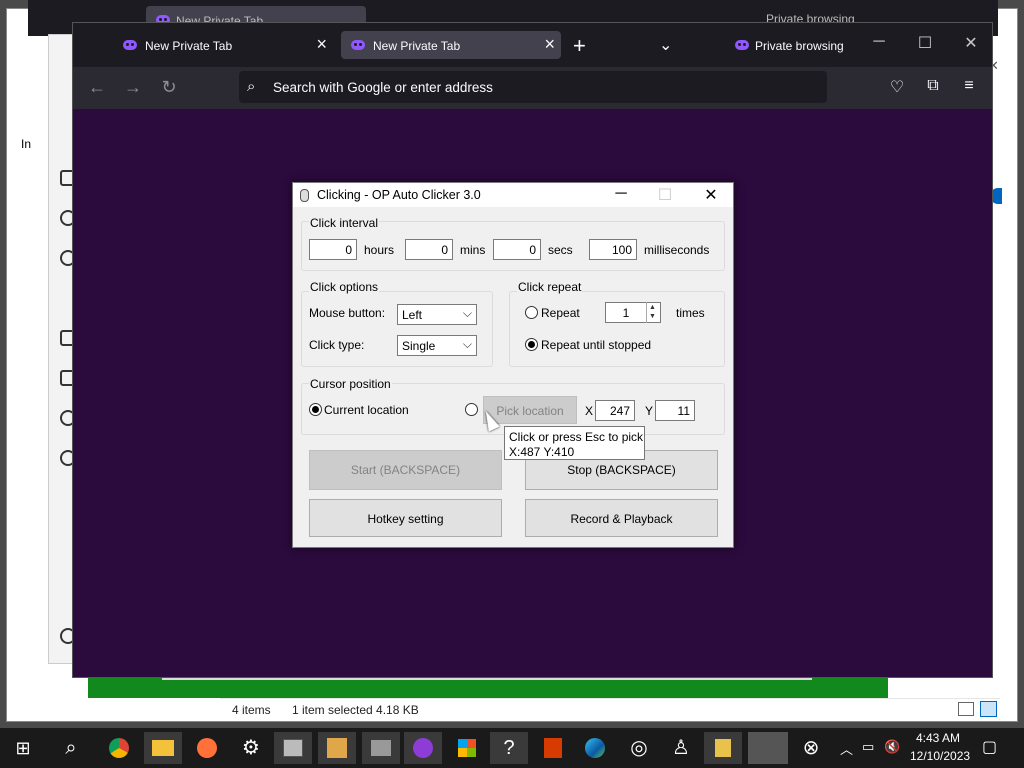 Image resolution: width=1024 pixels, height=768 pixels. What do you see at coordinates (653, 312) in the screenshot?
I see `repeat-count-stepper: ▲ ▼` at bounding box center [653, 312].